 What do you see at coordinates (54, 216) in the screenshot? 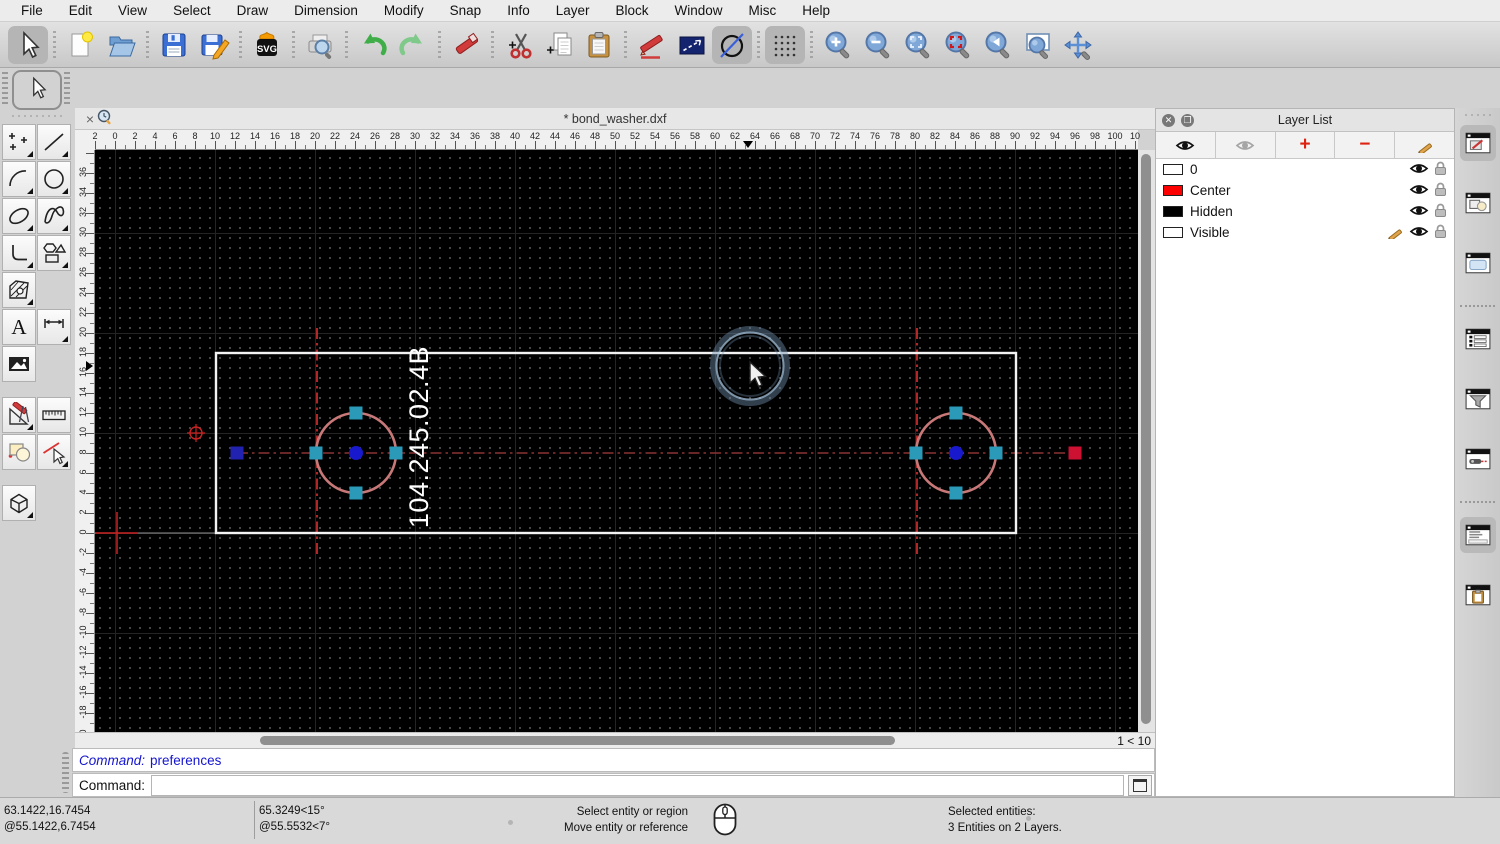
I see `tool-spline` at bounding box center [54, 216].